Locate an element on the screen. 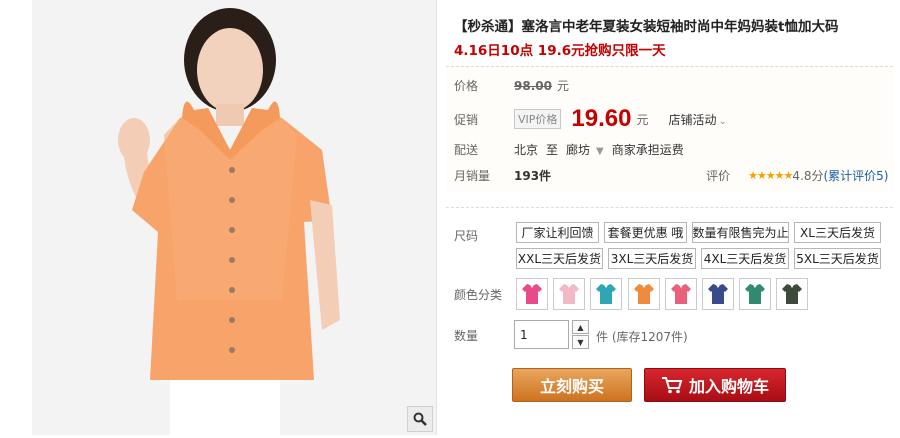 The height and width of the screenshot is (438, 900). shop-event-dropdown: 店铺活动 ⌄ is located at coordinates (697, 119).